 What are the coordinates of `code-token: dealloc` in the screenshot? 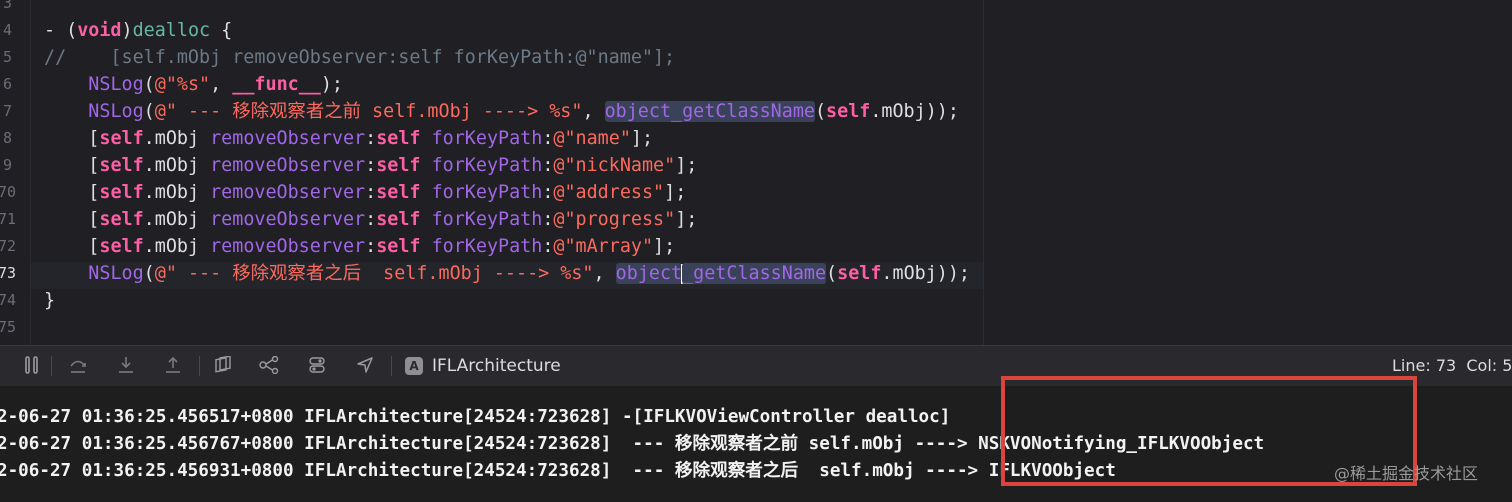 It's located at (171, 30).